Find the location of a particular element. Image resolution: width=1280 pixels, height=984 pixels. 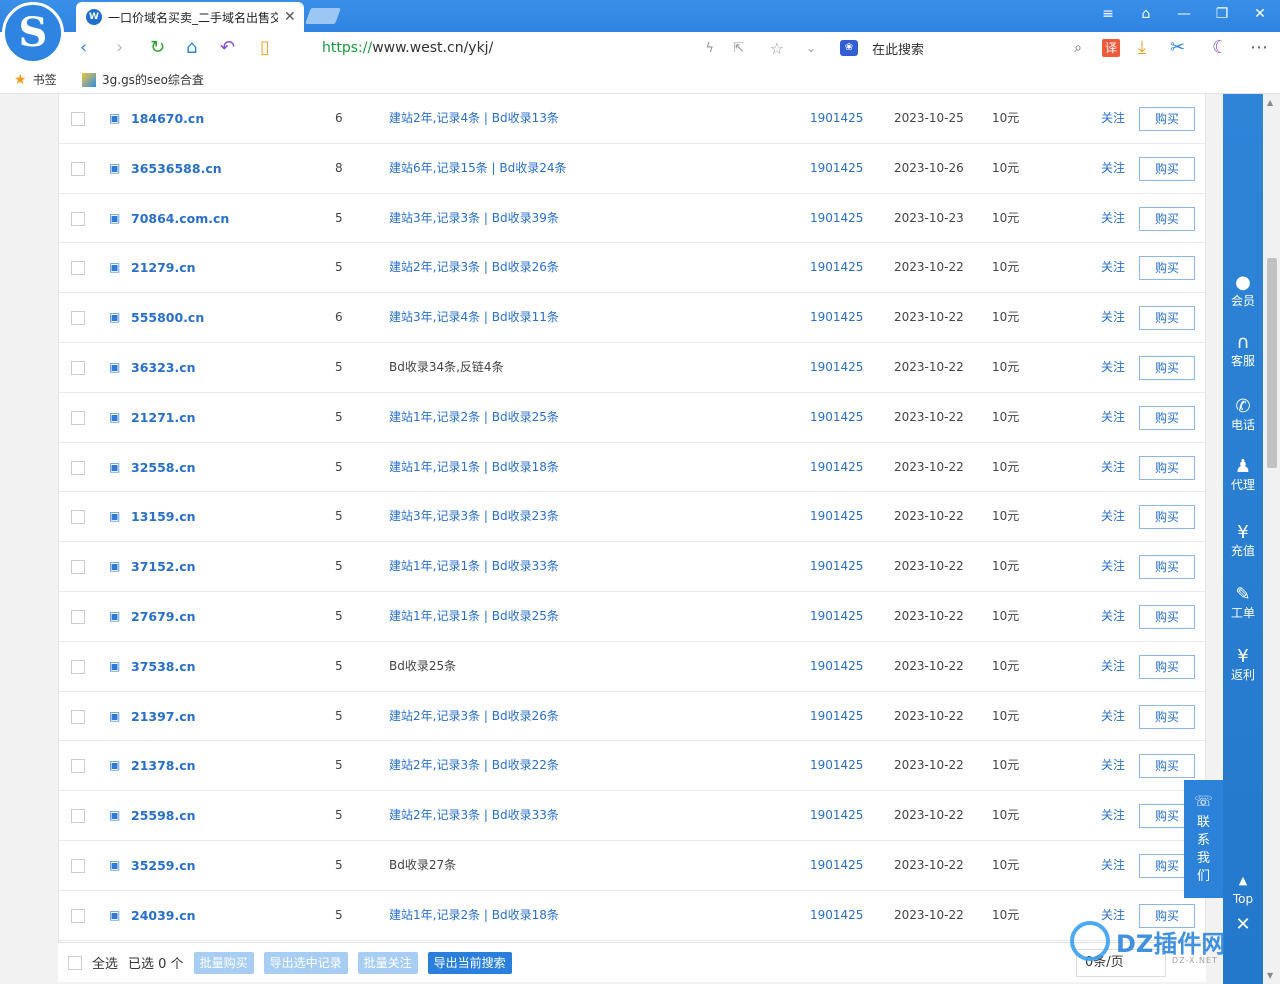

domain-link: 21279.cn is located at coordinates (163, 268).